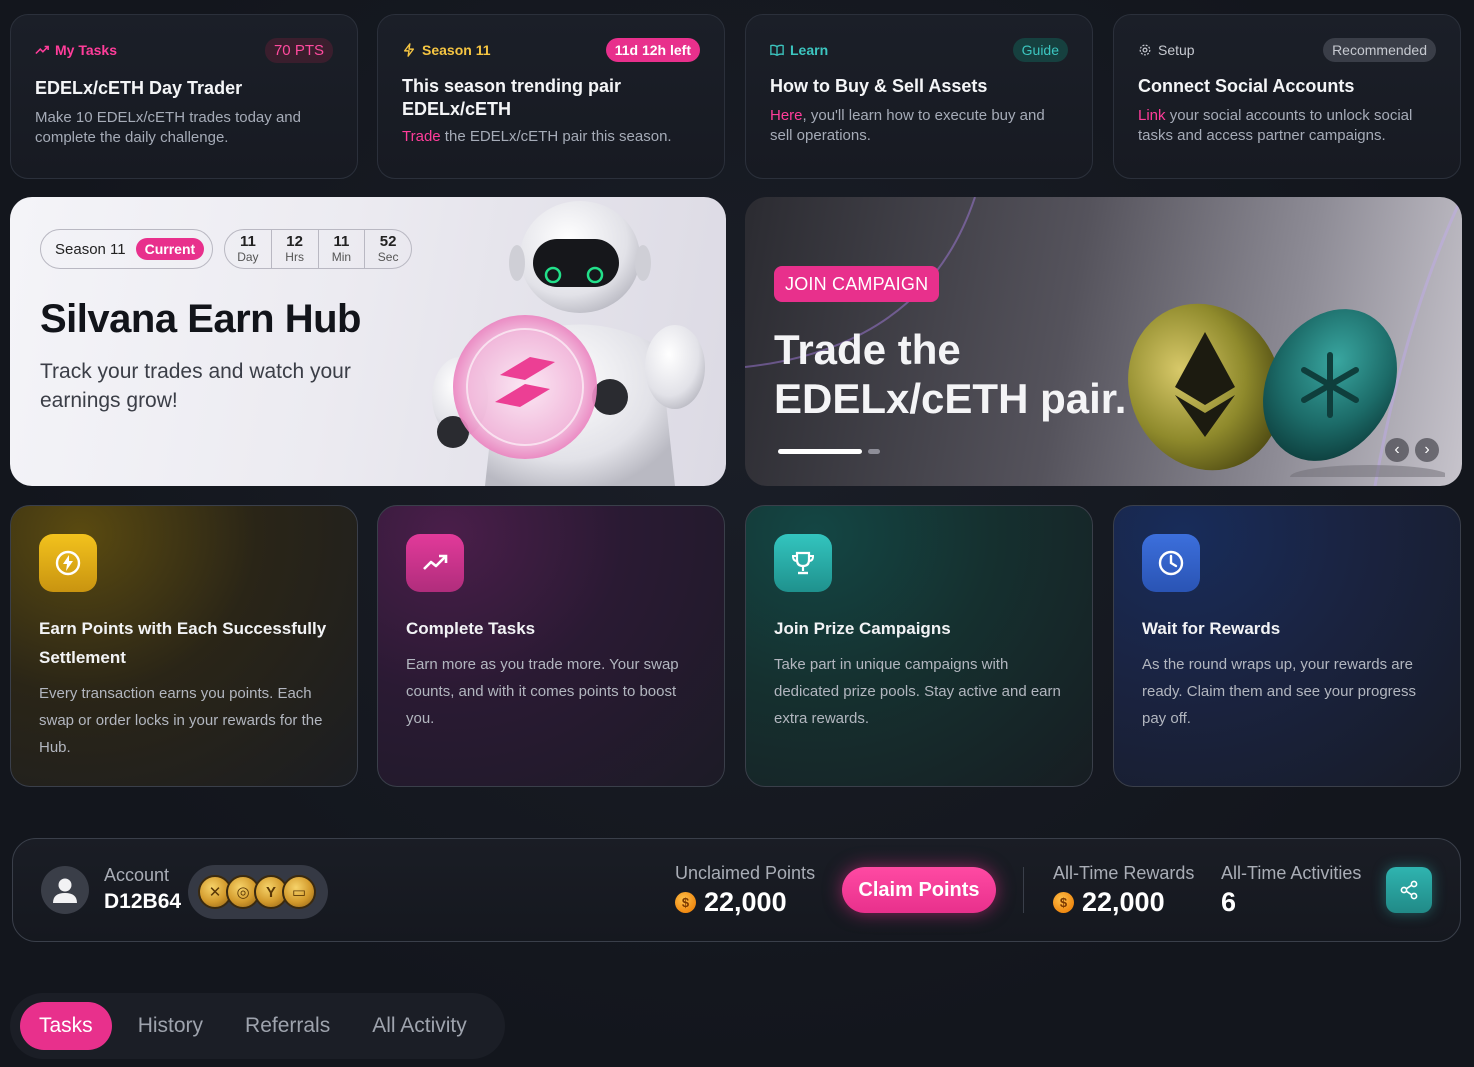  Describe the element at coordinates (294, 241) in the screenshot. I see `countdown-value: 12` at that location.